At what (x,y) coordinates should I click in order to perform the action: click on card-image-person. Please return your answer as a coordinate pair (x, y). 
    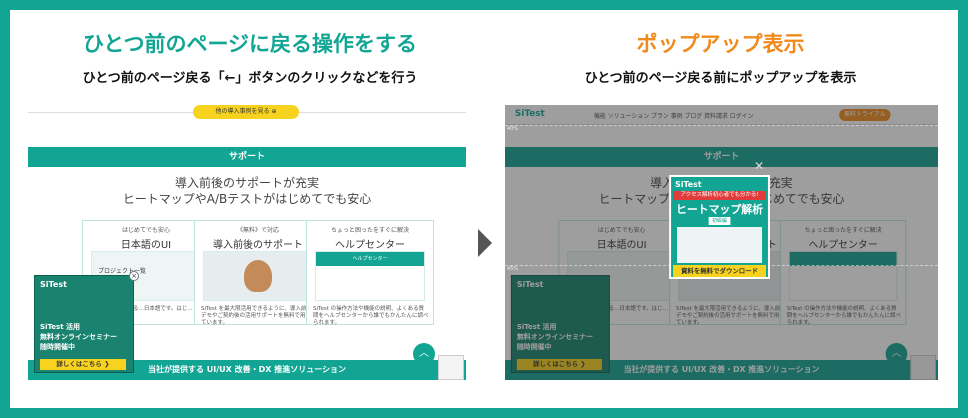
    Looking at the image, I should click on (258, 276).